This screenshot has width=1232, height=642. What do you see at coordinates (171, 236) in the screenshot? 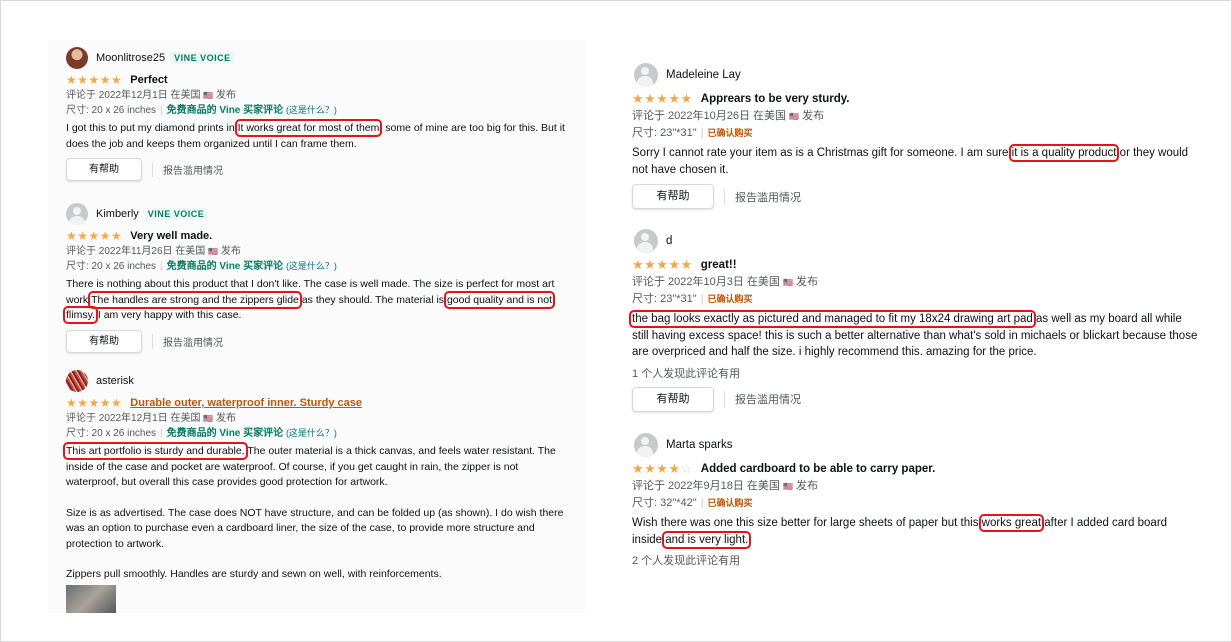
I see `review-title: Very well made.` at bounding box center [171, 236].